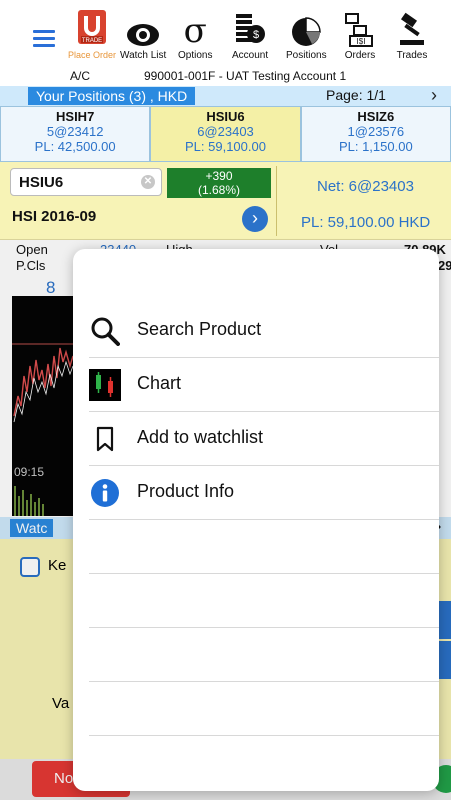 The image size is (451, 800). What do you see at coordinates (159, 383) in the screenshot?
I see `menu-item-label: Chart` at bounding box center [159, 383].